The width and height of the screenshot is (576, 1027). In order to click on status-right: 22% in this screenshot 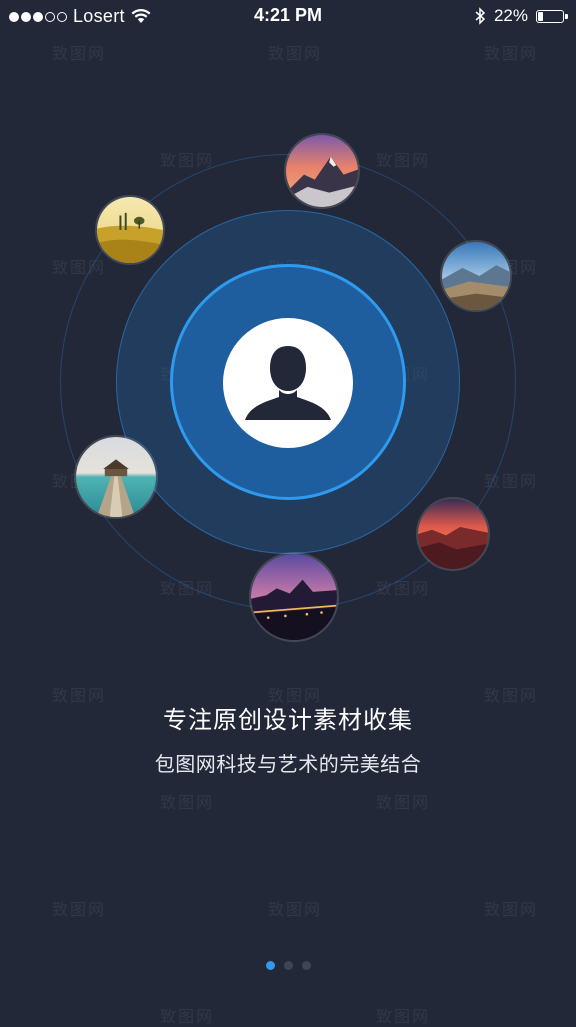, I will do `click(521, 16)`.